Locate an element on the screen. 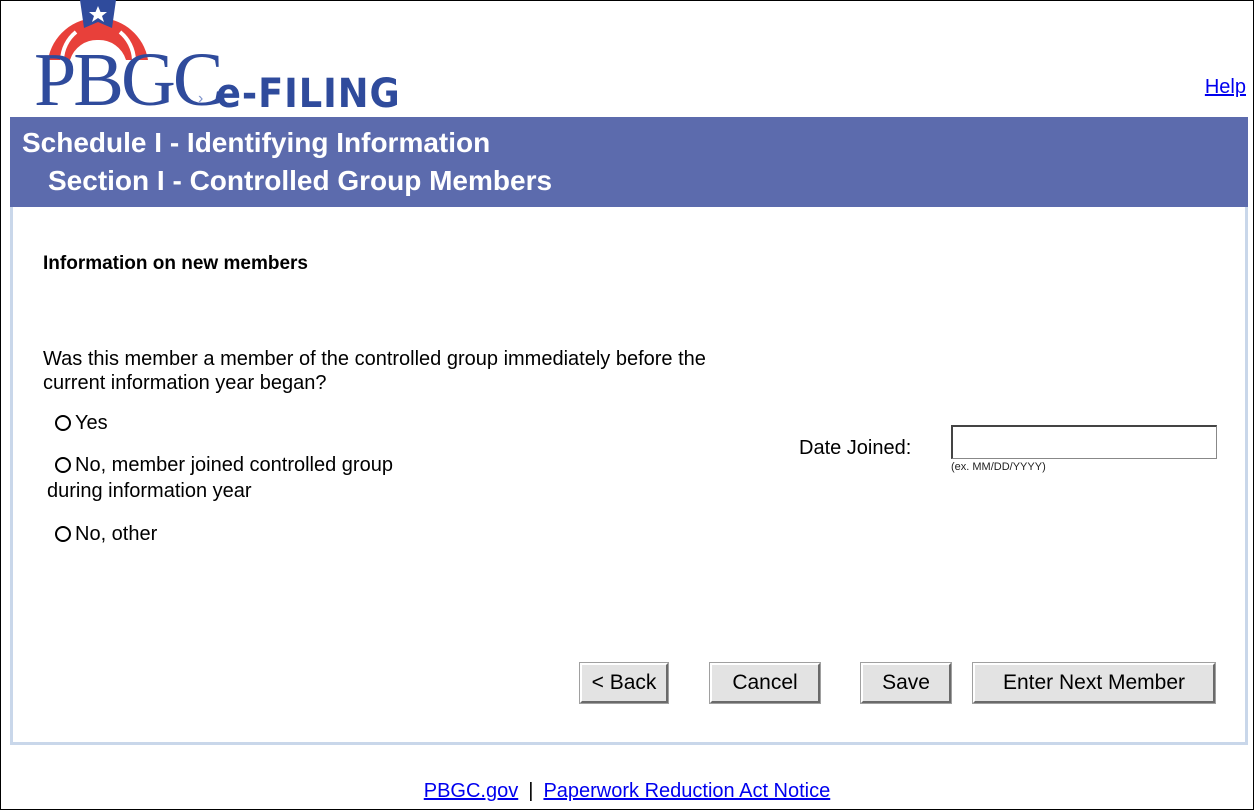 The height and width of the screenshot is (810, 1254). section-heading: Information on new members is located at coordinates (175, 263).